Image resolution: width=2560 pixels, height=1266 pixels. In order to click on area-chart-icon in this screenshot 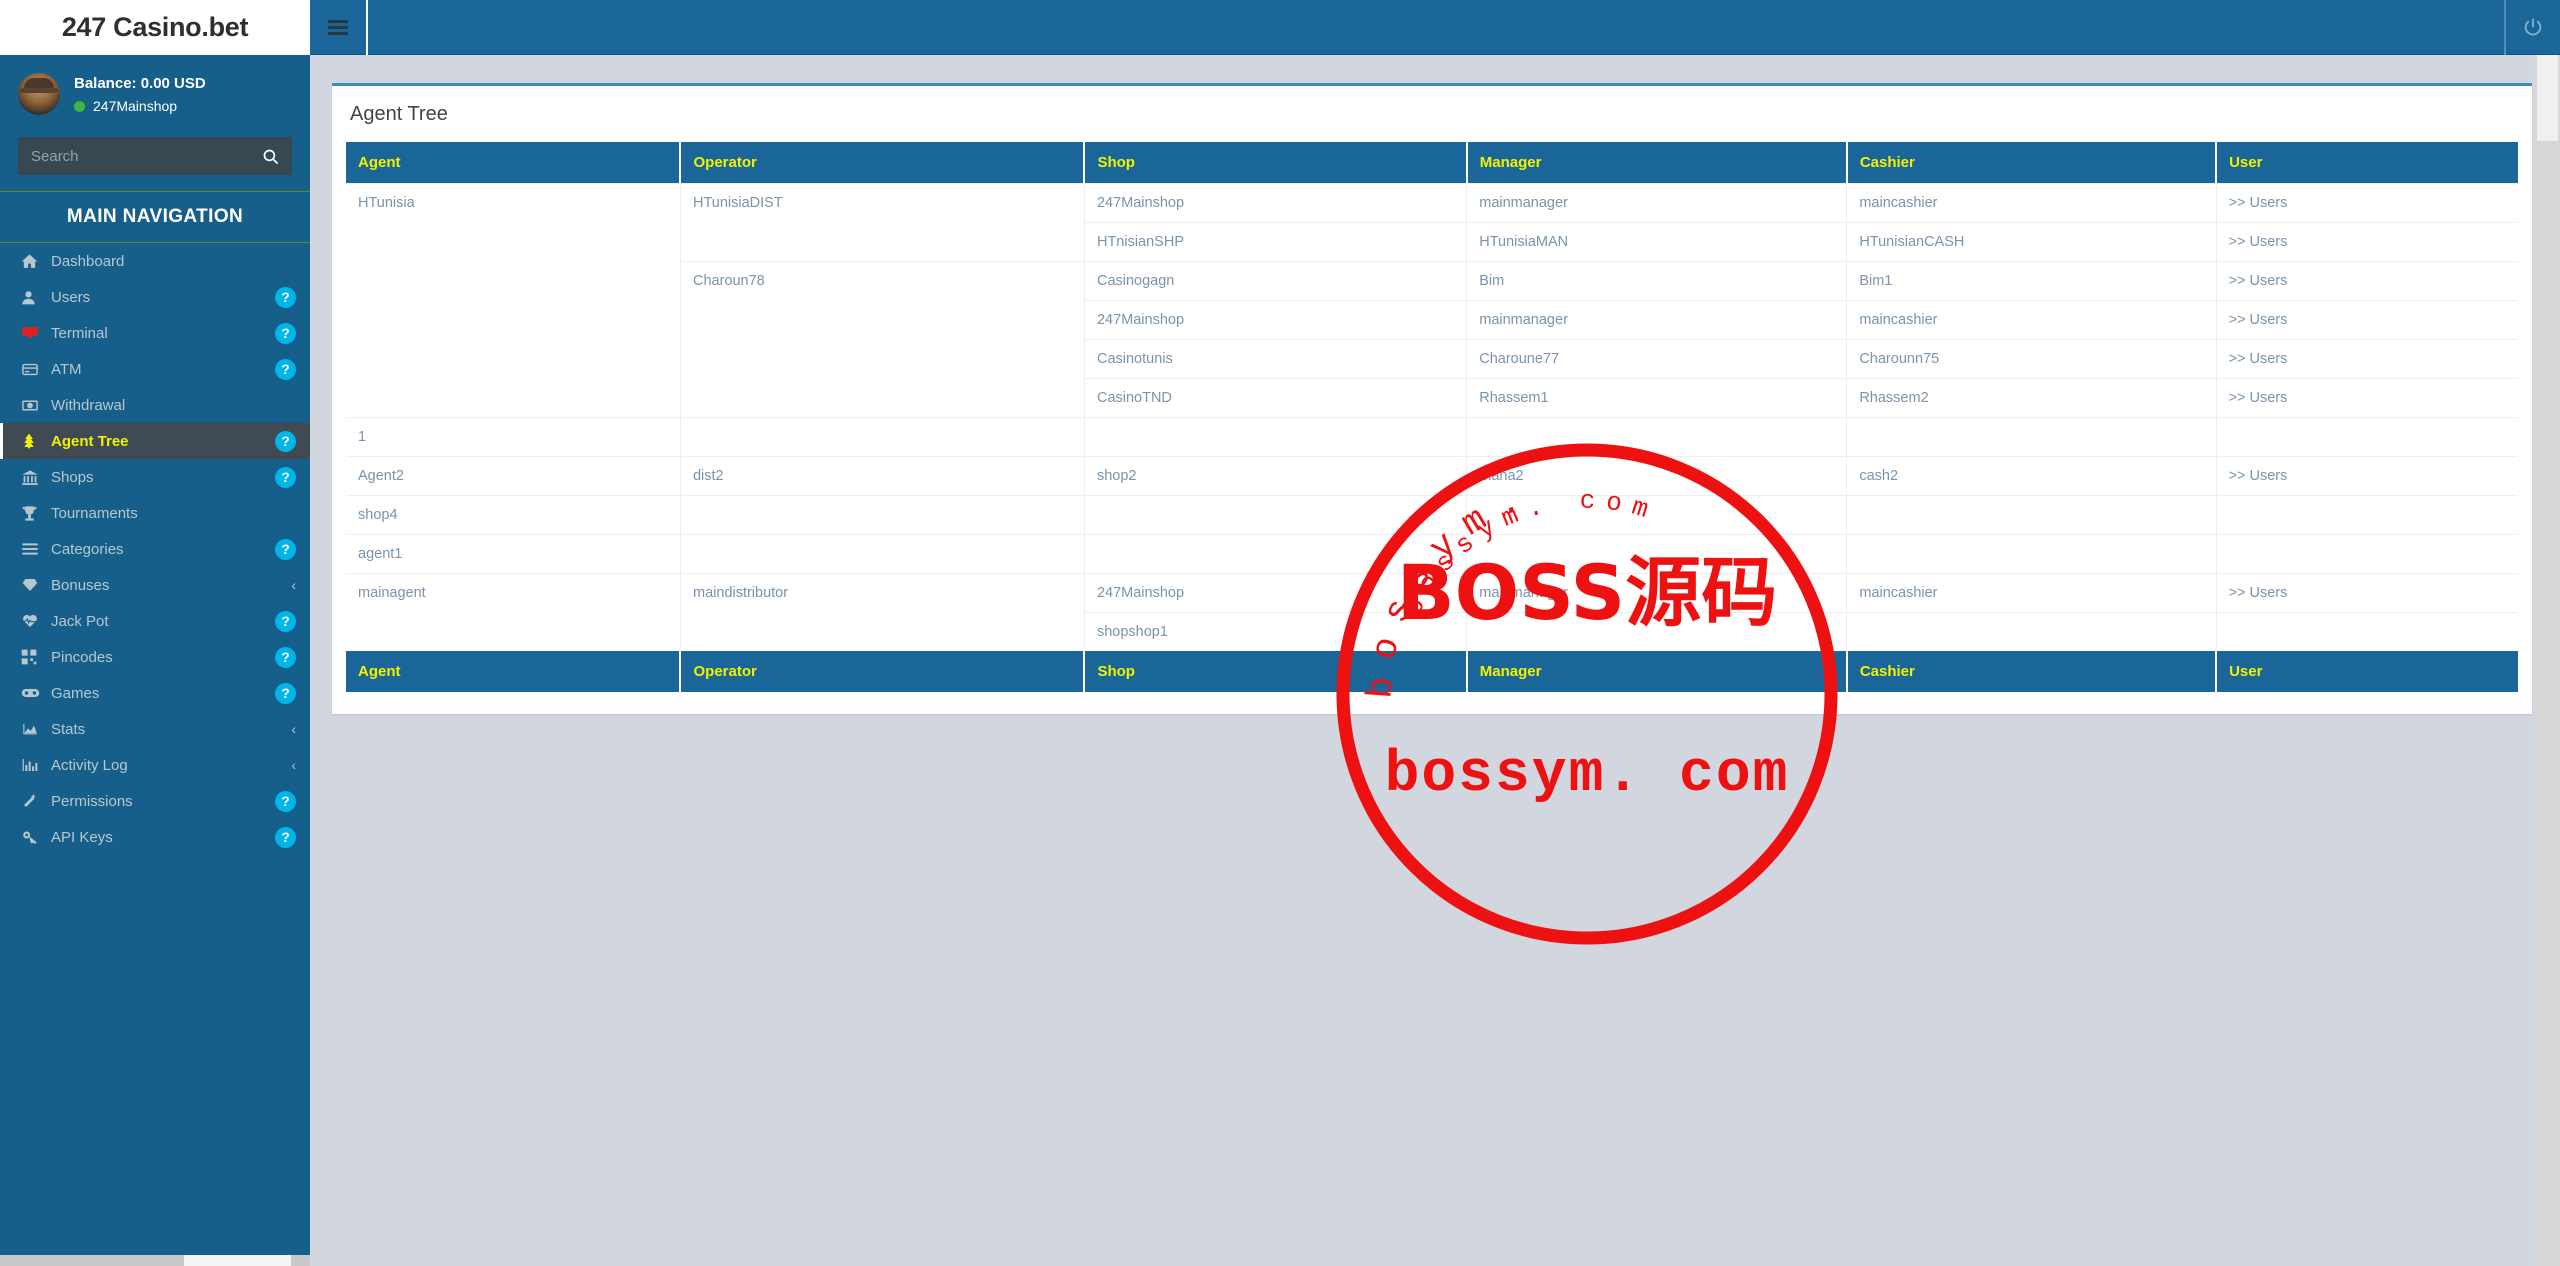, I will do `click(36, 729)`.